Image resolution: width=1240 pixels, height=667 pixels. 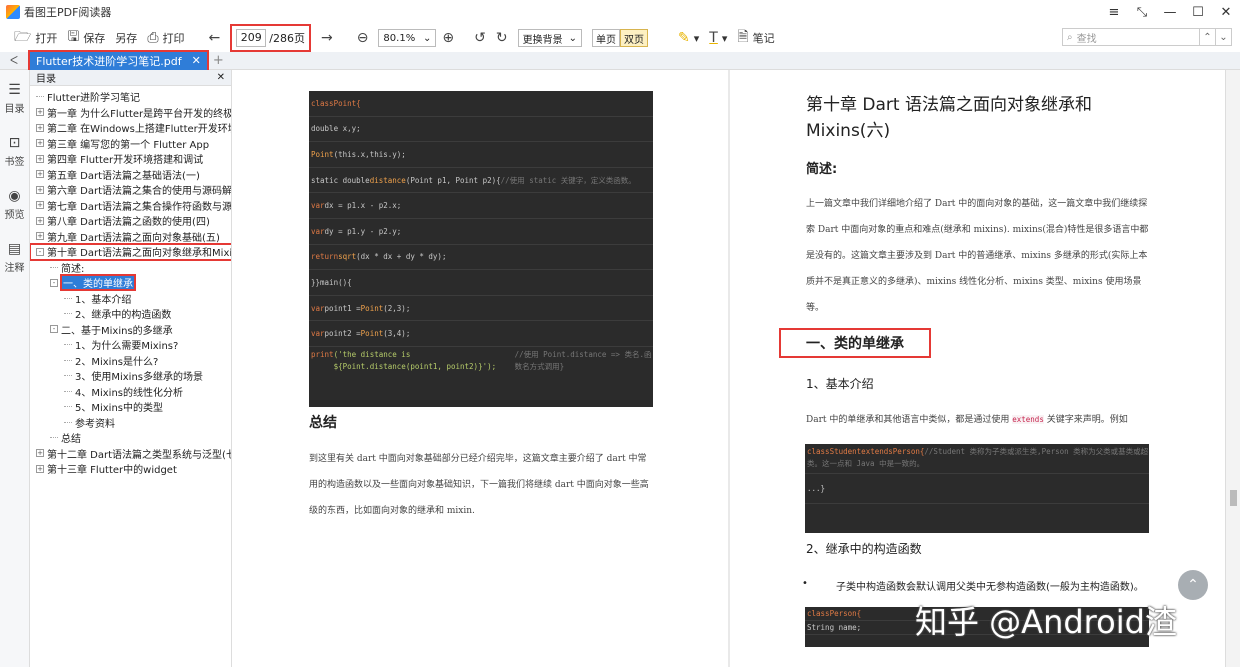 What do you see at coordinates (14, 257) in the screenshot?
I see `rail-annotations: ▤ 注释` at bounding box center [14, 257].